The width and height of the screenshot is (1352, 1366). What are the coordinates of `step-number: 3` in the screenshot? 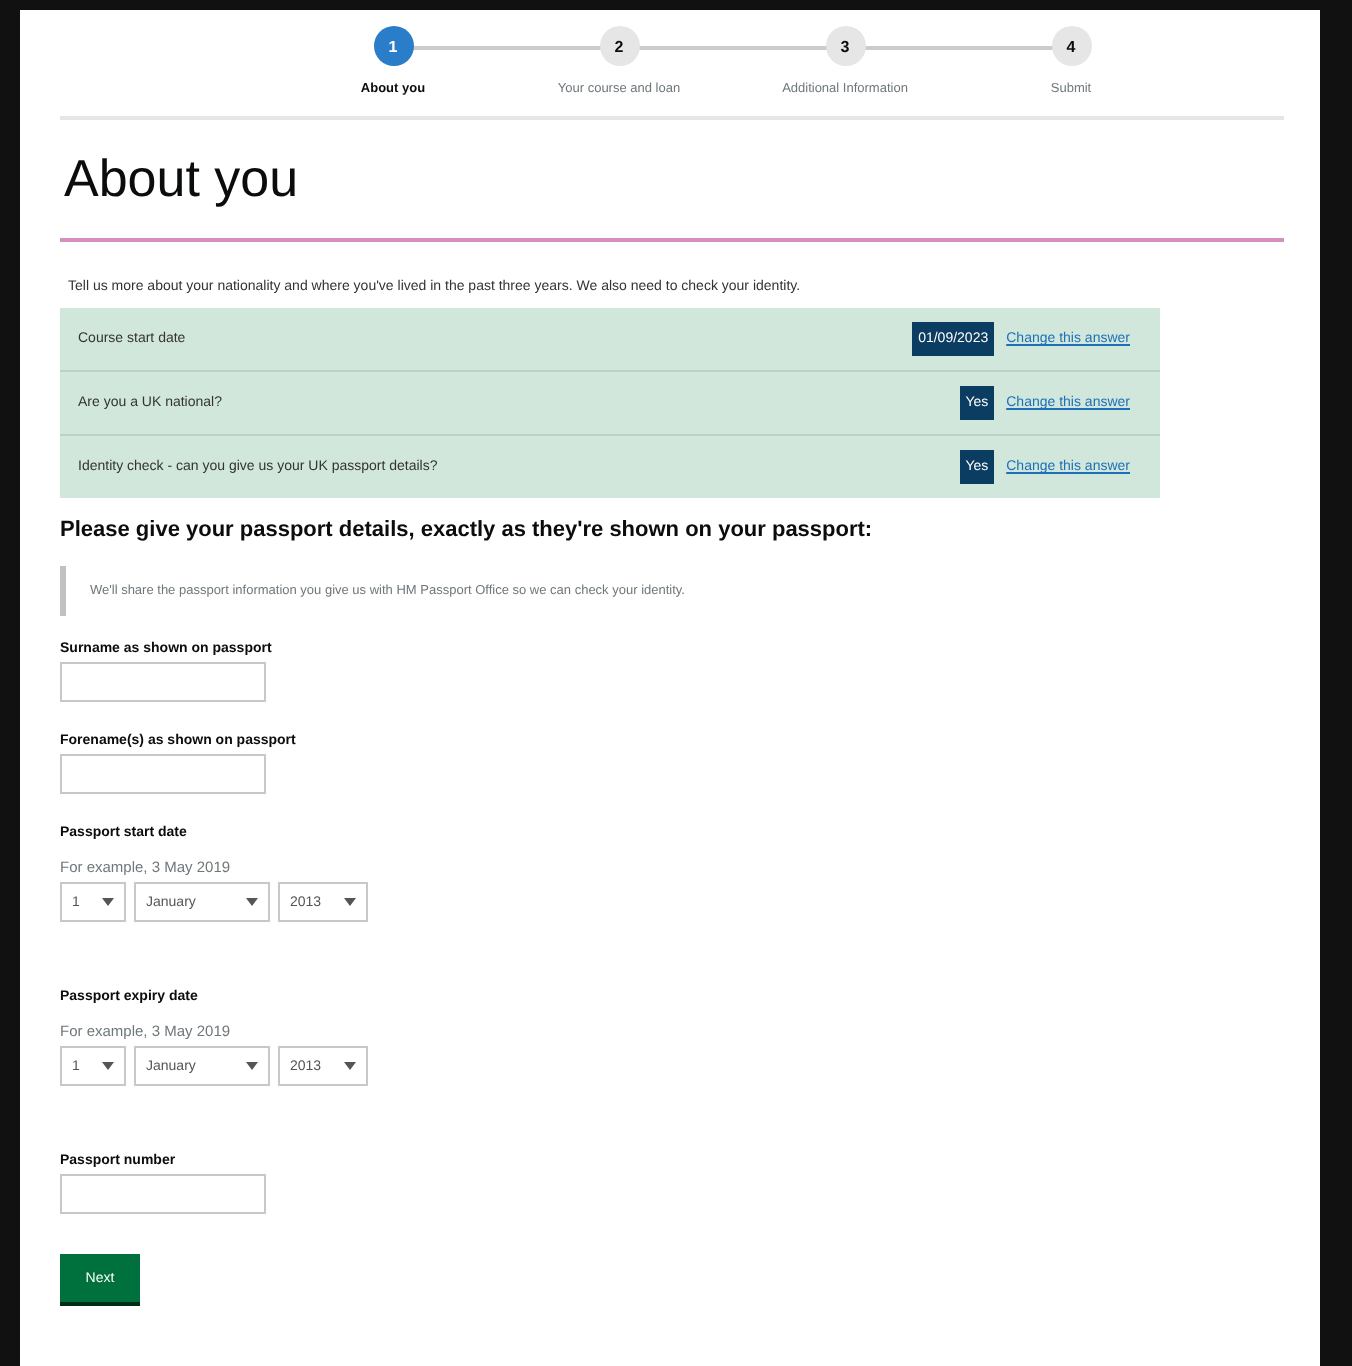 It's located at (845, 46).